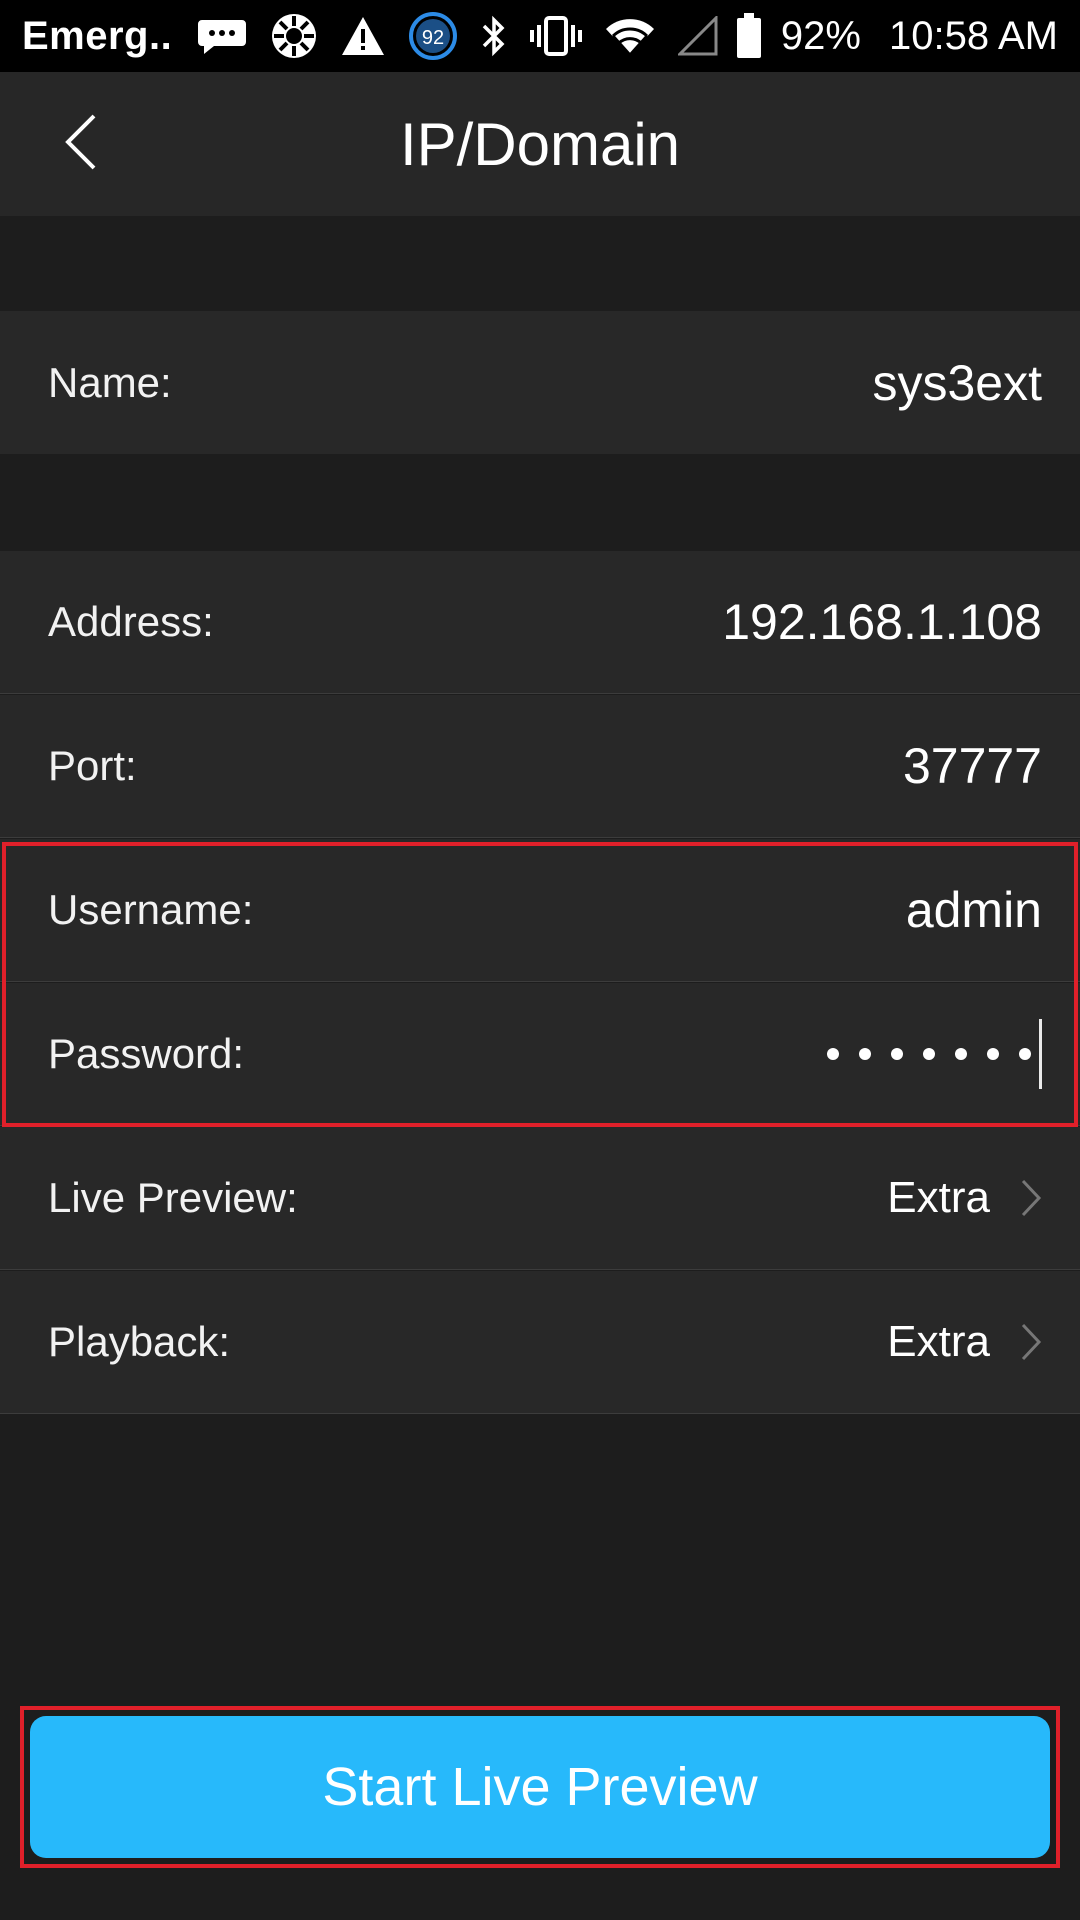  Describe the element at coordinates (540, 910) in the screenshot. I see `username-row: Username: admin` at that location.